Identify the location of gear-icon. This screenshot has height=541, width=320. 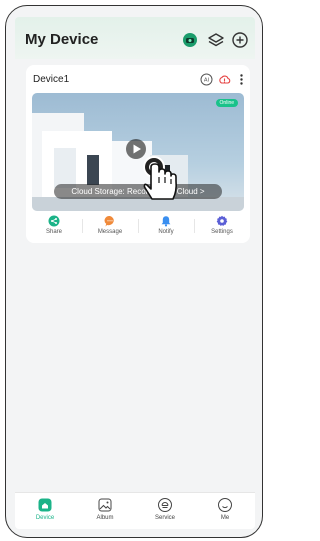
(222, 220).